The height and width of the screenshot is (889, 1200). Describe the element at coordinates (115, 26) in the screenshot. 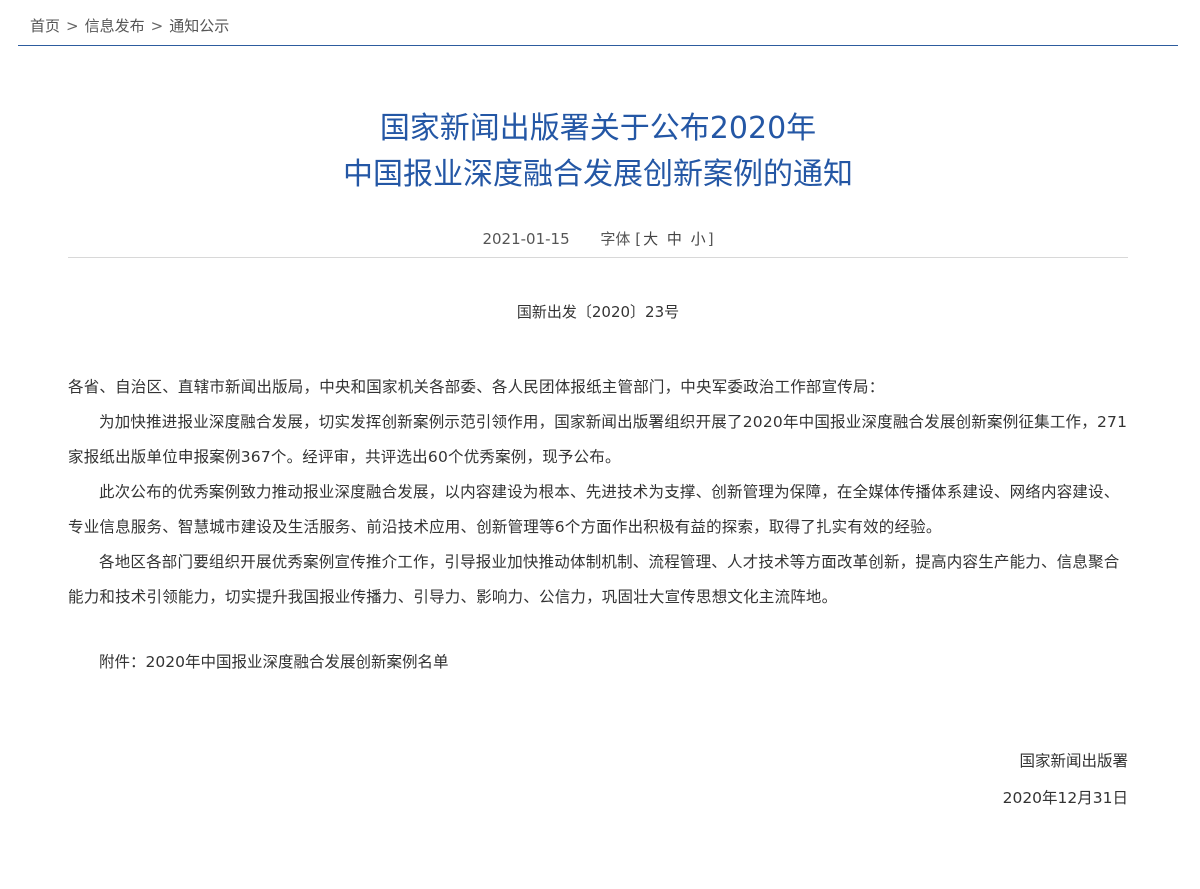

I see `breadcrumb-info-release-link: 信息发布` at that location.